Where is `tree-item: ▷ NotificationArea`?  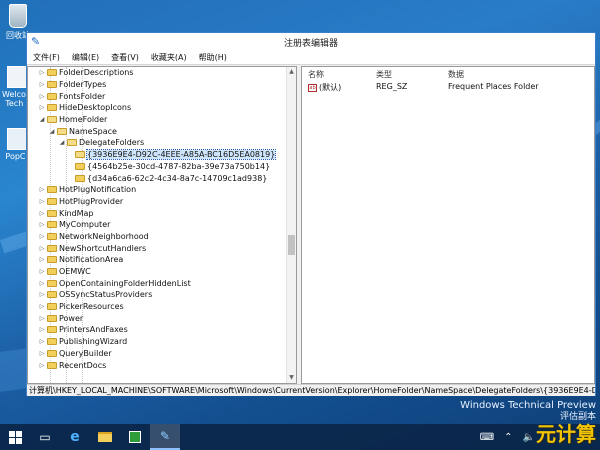
tree-item: ▷ NotificationArea is located at coordinates (157, 260).